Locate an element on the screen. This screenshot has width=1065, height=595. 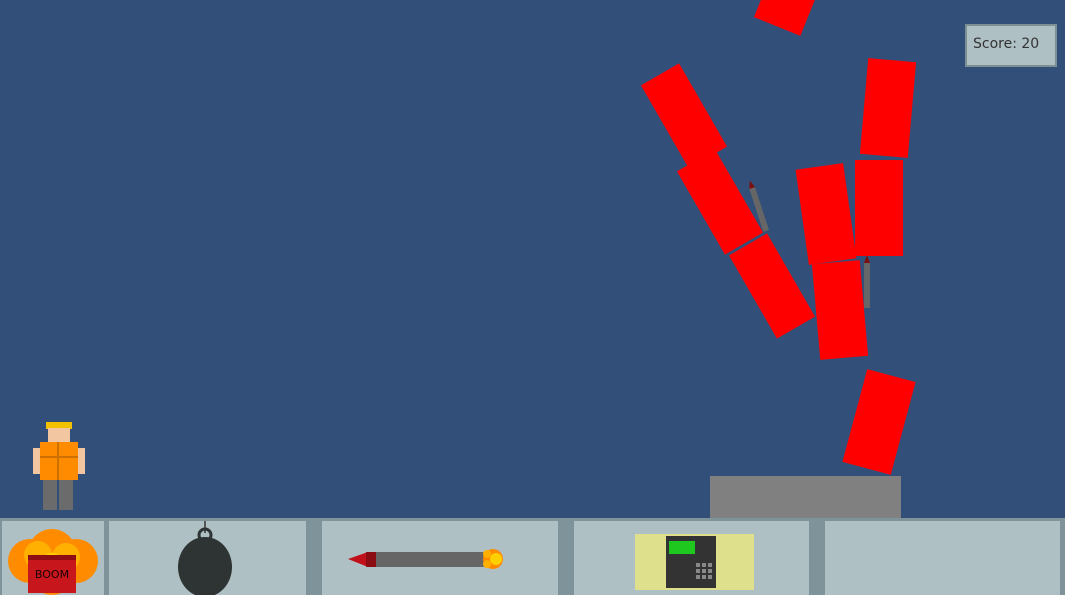
remote-detonator-icon is located at coordinates (694, 562).